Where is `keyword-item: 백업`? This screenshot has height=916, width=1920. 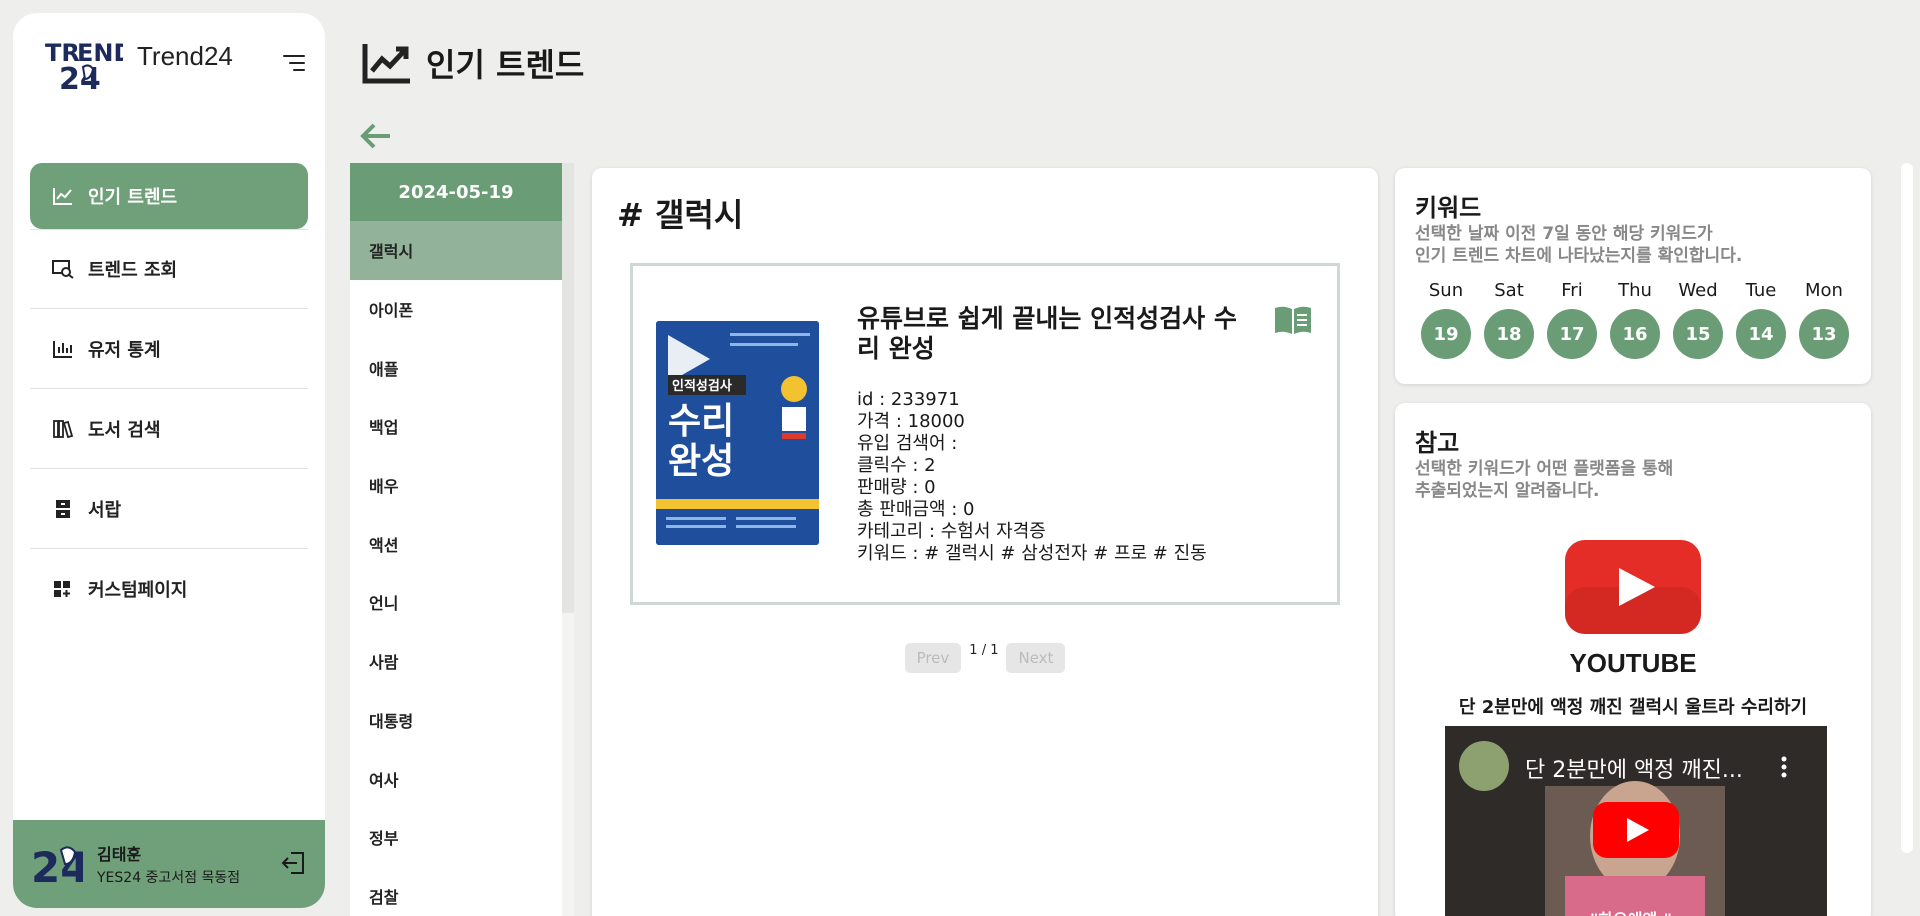
keyword-item: 백업 is located at coordinates (456, 426).